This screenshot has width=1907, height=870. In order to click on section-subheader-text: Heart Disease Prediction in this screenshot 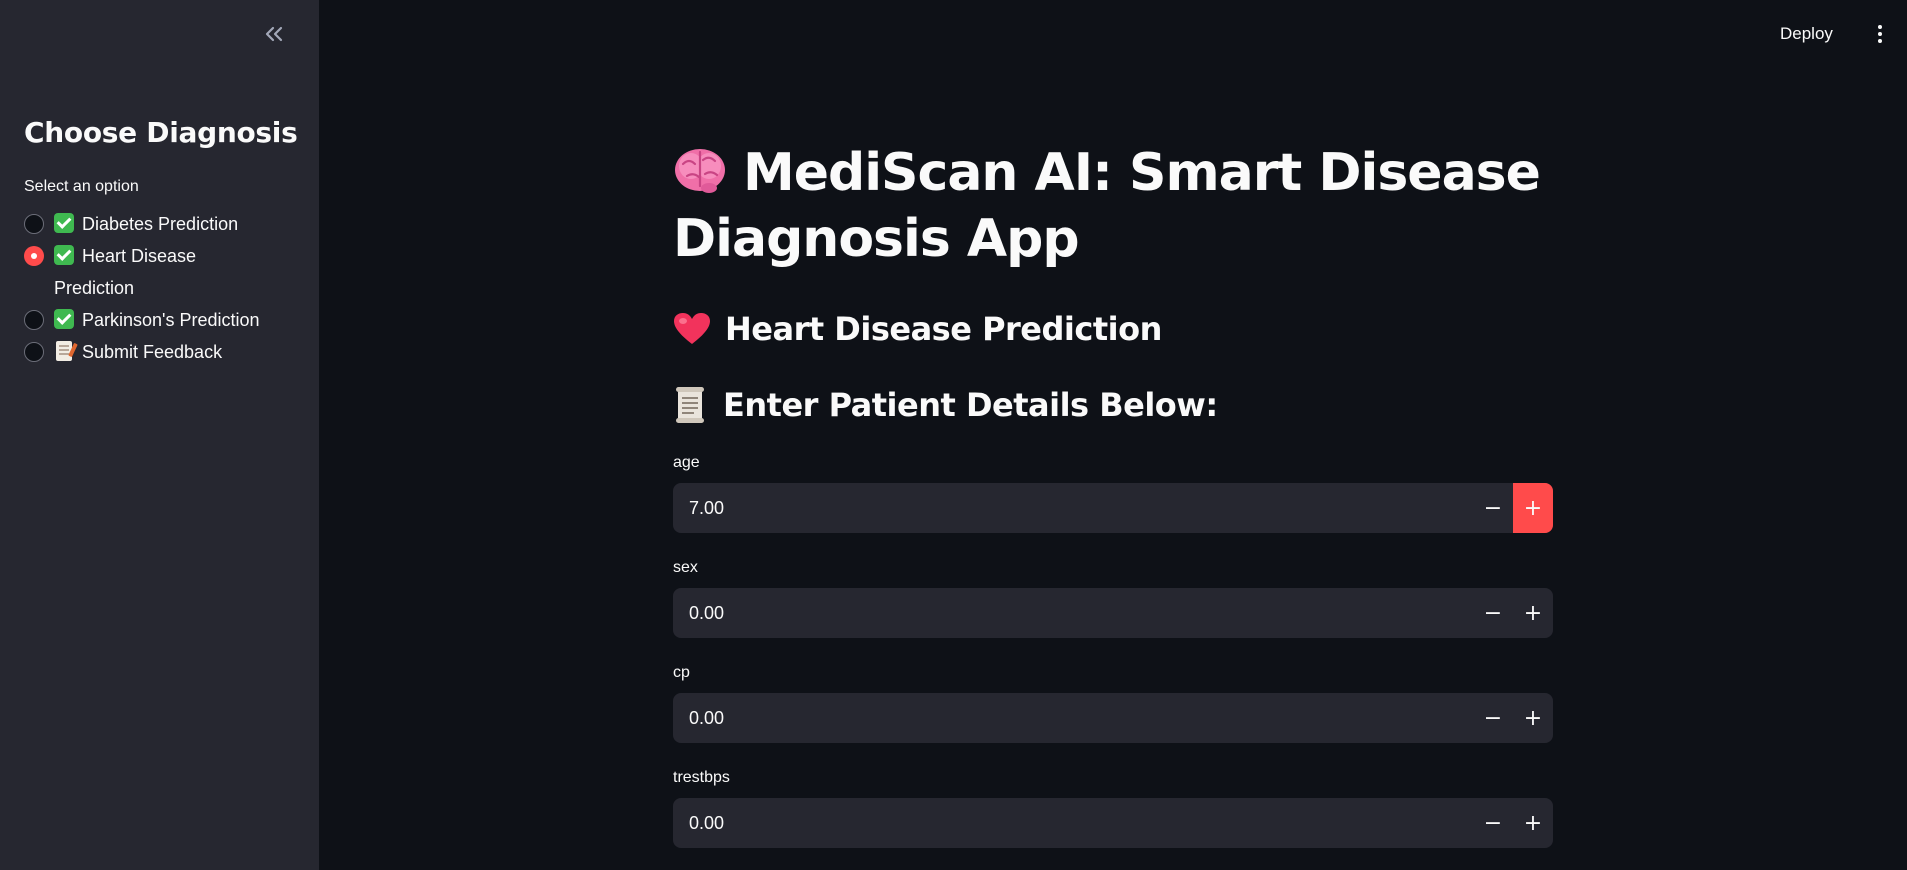, I will do `click(943, 329)`.